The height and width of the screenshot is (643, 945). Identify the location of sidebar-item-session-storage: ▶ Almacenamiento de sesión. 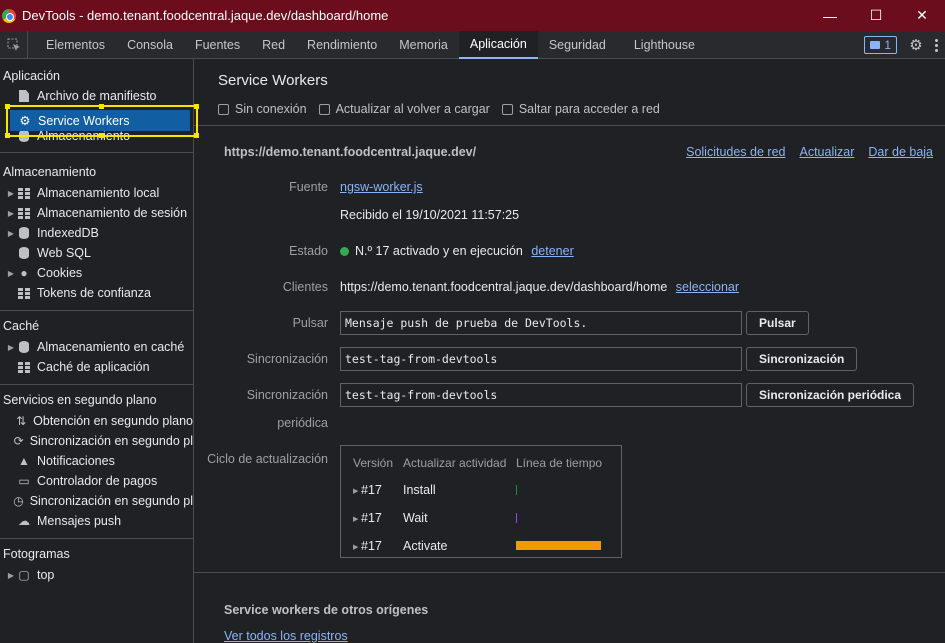
(96, 213).